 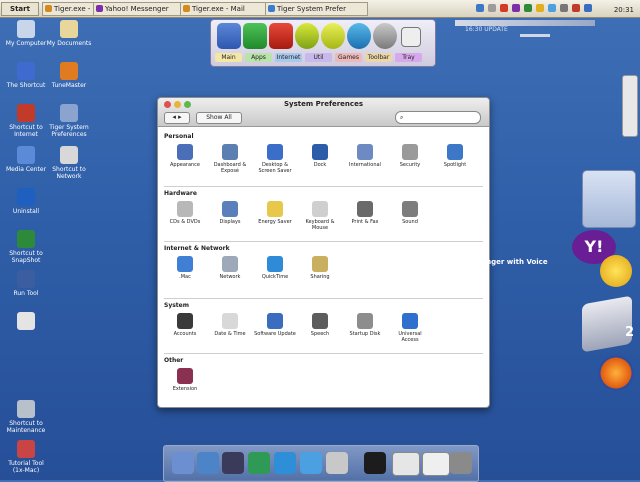 What do you see at coordinates (411, 37) in the screenshot?
I see `add-icon` at bounding box center [411, 37].